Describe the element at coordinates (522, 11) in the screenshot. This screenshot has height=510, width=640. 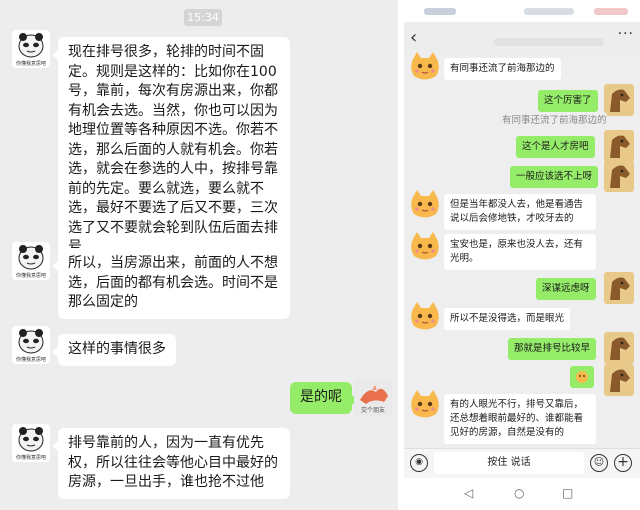
I see `status-bar` at that location.